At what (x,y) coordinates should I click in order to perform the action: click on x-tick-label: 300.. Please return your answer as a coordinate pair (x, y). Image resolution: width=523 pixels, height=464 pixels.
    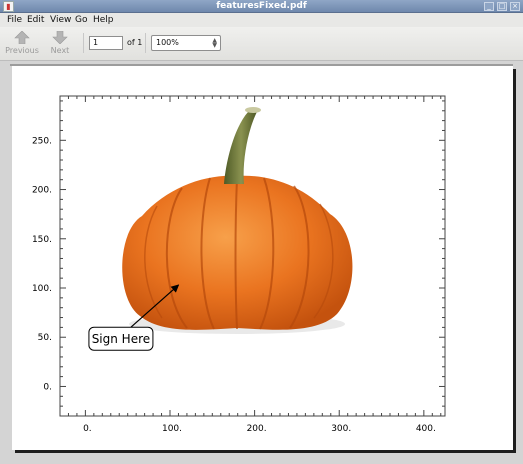
    Looking at the image, I should click on (341, 429).